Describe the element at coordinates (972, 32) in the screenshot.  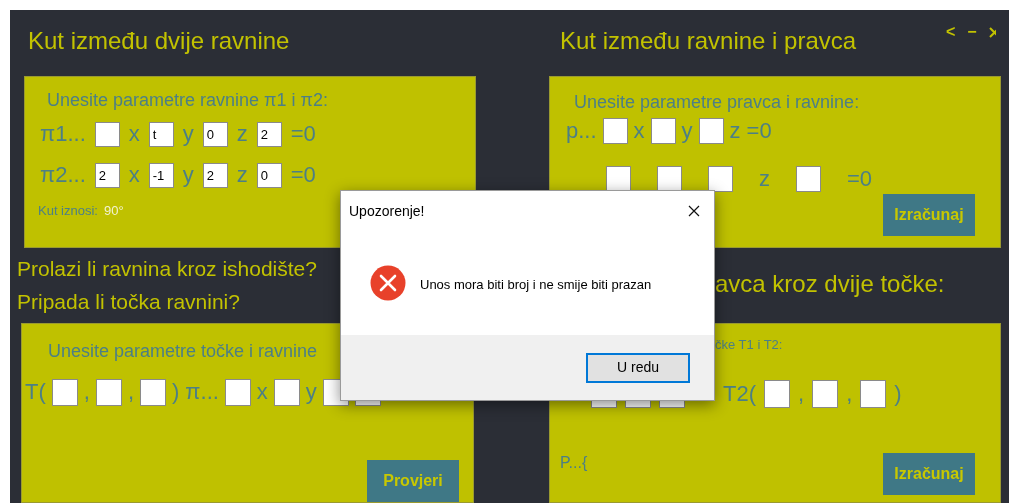
I see `minimize-button: −` at that location.